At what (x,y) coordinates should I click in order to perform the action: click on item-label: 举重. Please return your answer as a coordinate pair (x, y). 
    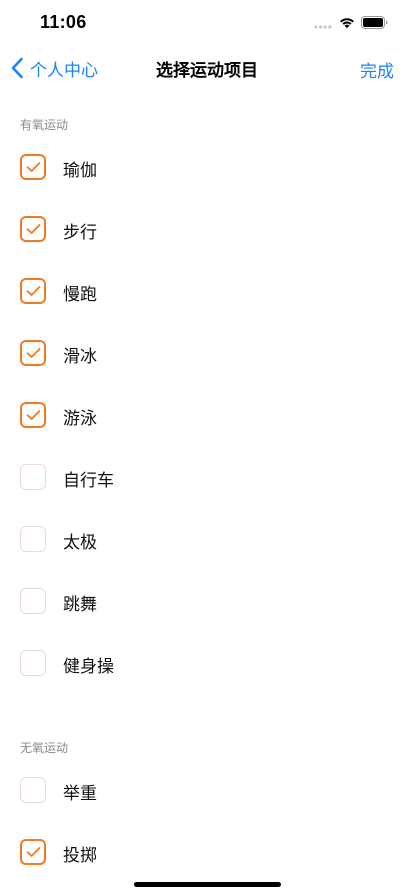
    Looking at the image, I should click on (80, 794).